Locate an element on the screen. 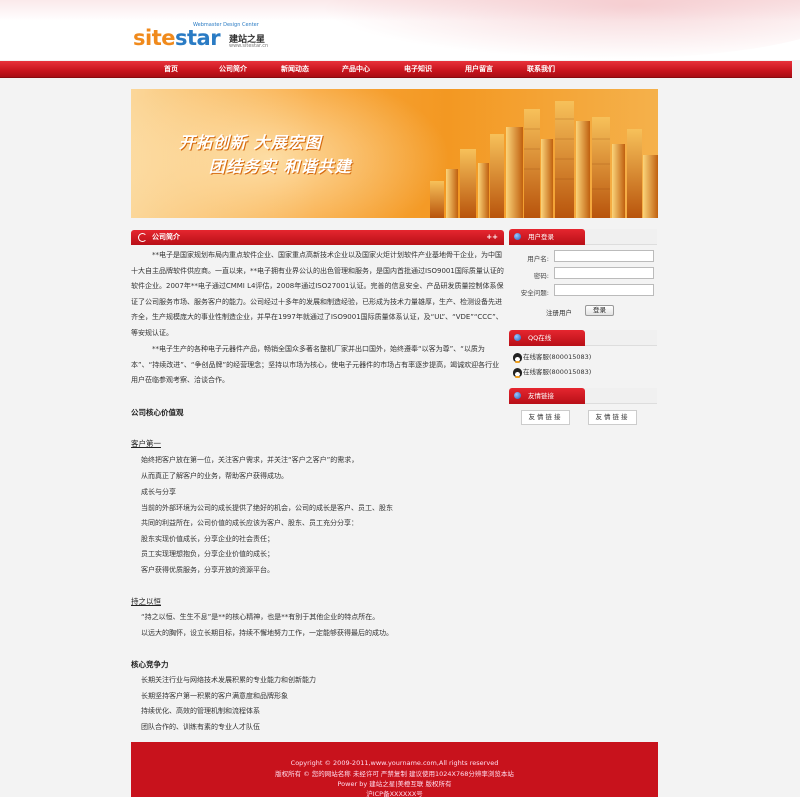  nav-item-about: 公司简介 is located at coordinates (233, 69).